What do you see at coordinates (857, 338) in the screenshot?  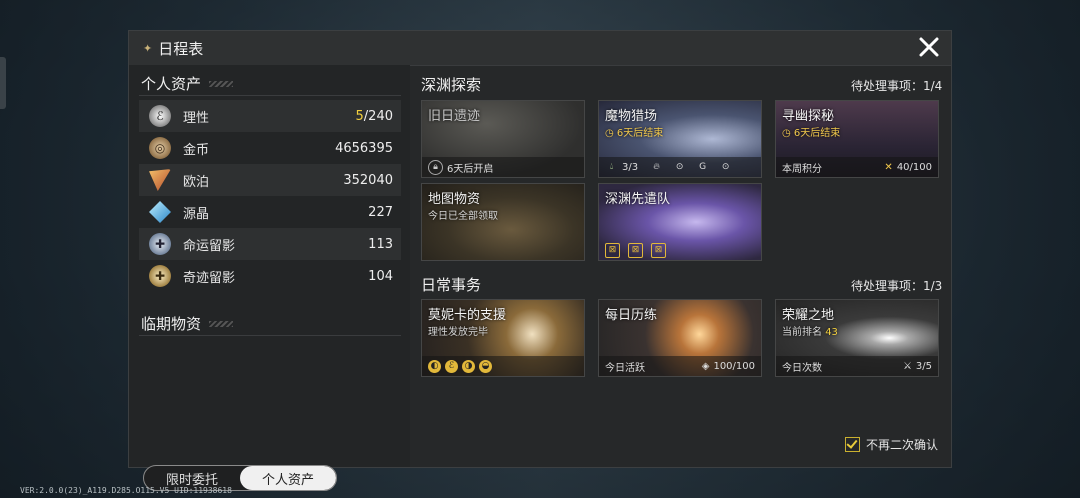 I see `card-glory-land: 荣耀之地 当前排名 43 今日次数 ⚔ 3/5` at bounding box center [857, 338].